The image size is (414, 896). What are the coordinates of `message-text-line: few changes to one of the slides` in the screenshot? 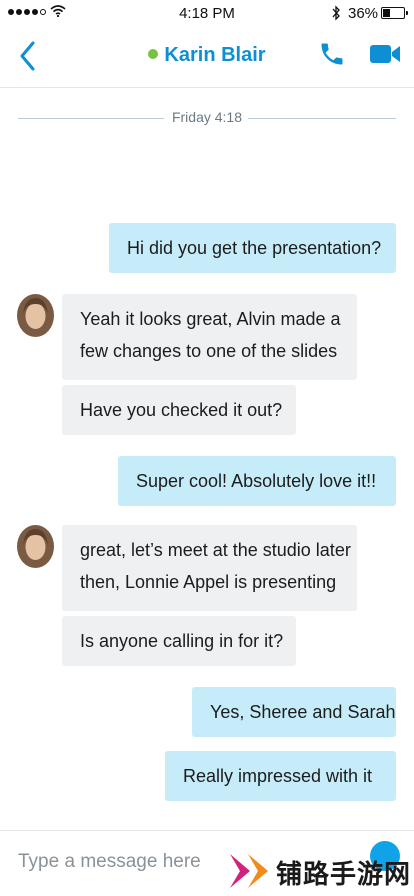 It's located at (209, 351).